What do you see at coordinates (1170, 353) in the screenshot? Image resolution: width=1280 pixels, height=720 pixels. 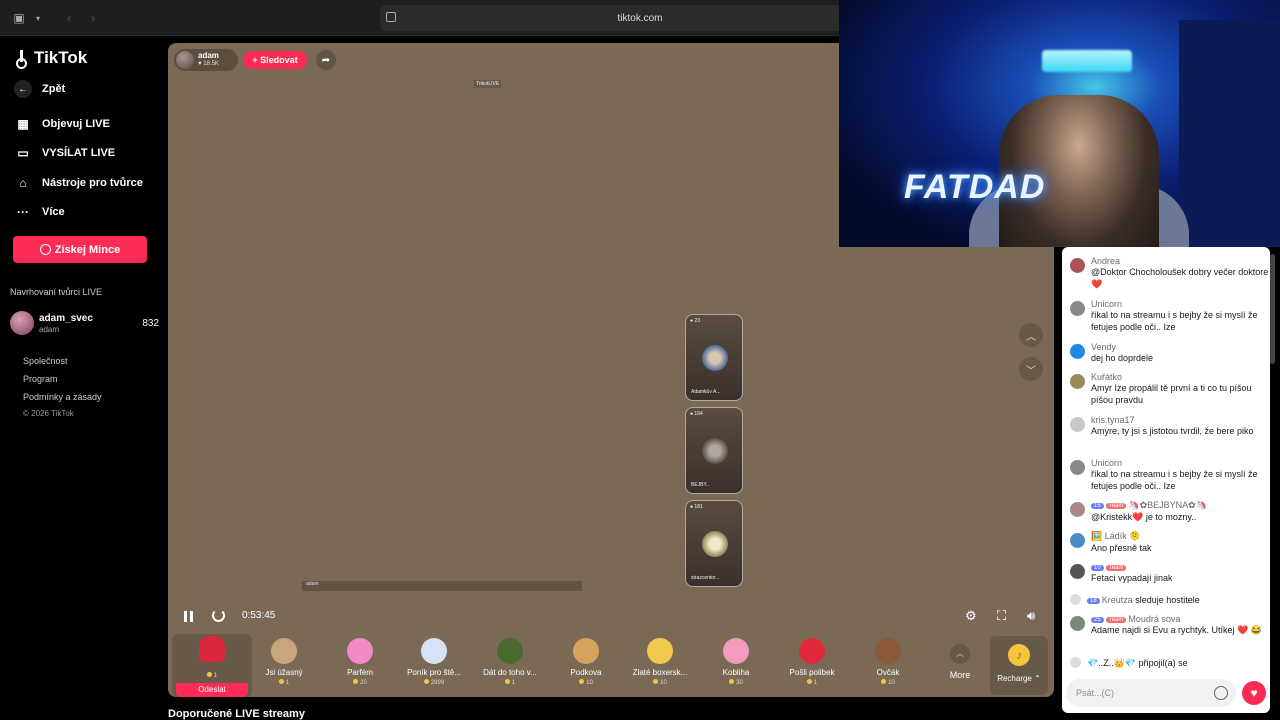 I see `chat-message: Vendy dej ho doprdele` at bounding box center [1170, 353].